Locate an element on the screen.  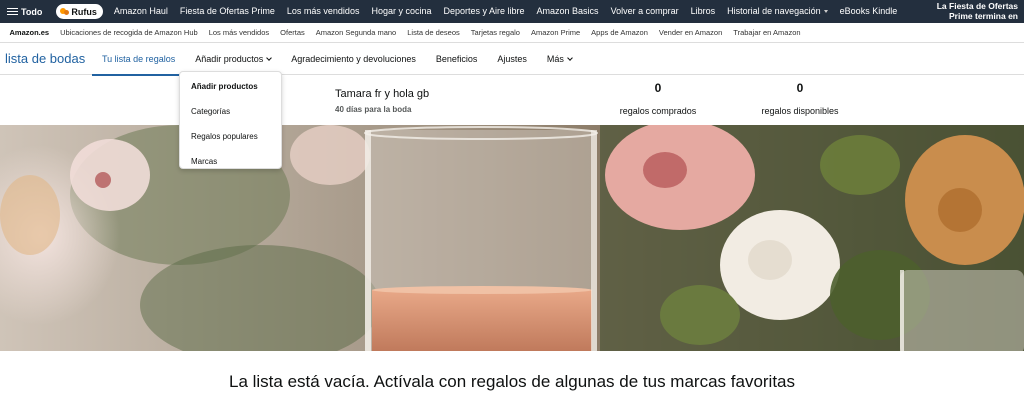
tab-anadir-productos: Añadir productos is located at coordinates (233, 59).